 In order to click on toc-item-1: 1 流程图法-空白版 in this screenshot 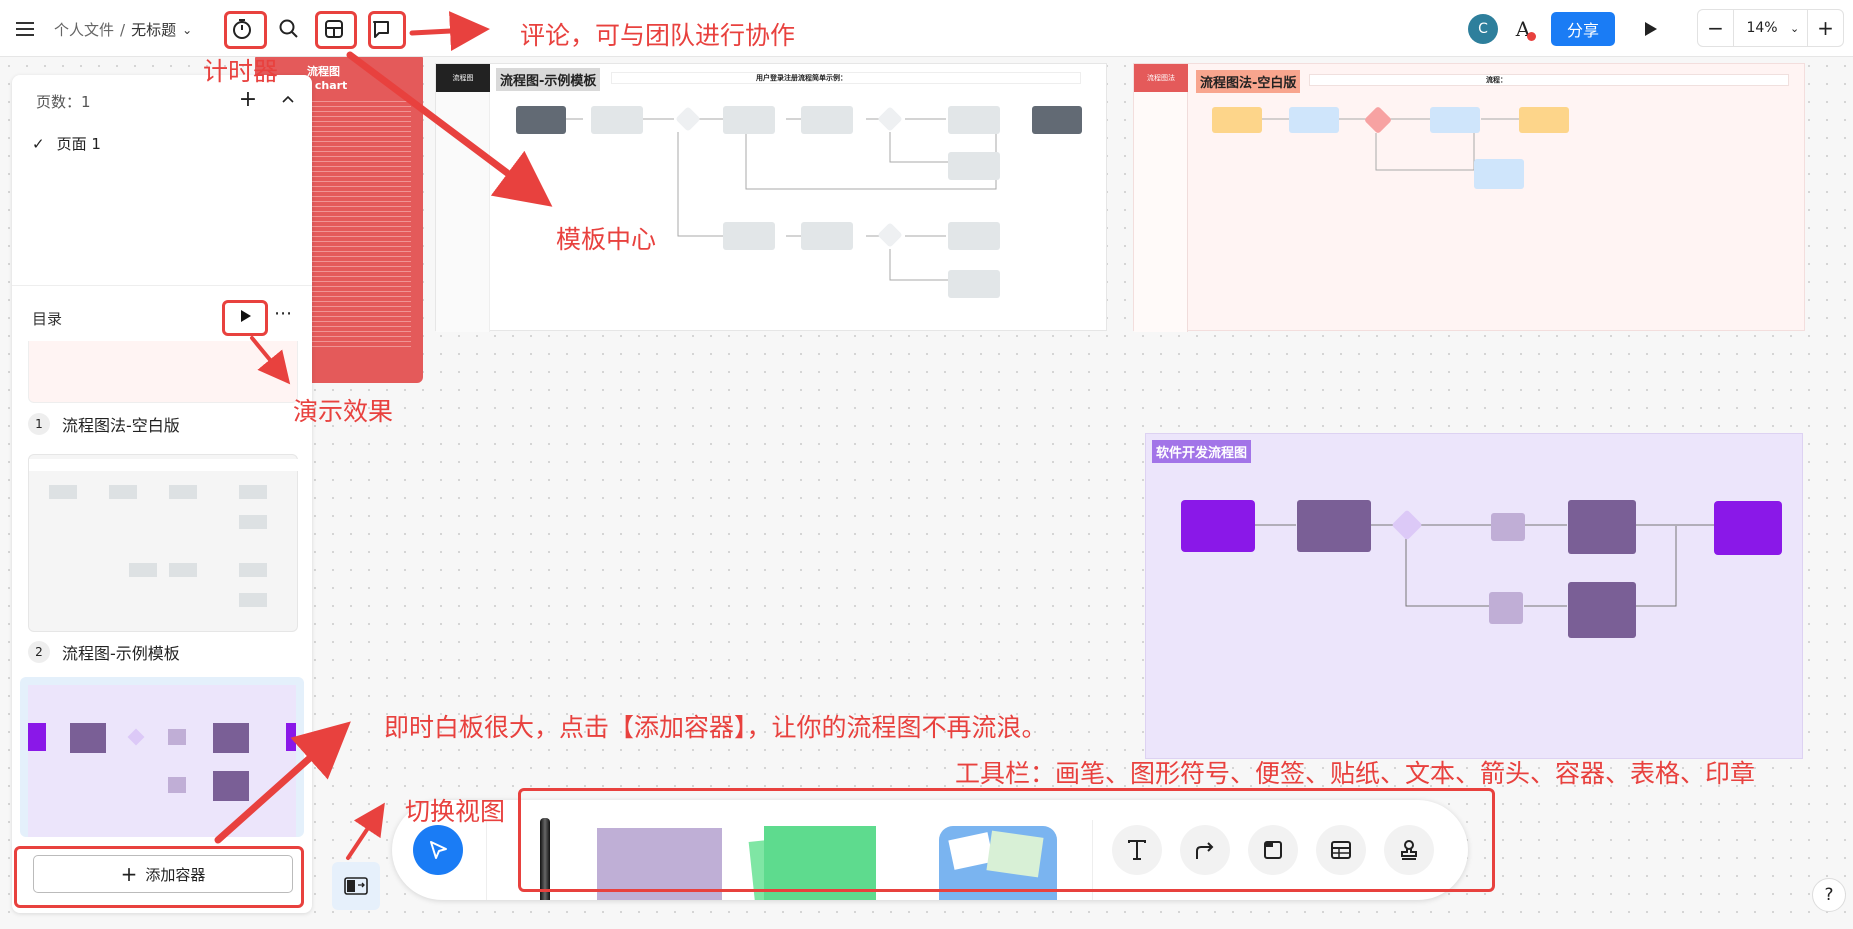, I will do `click(104, 424)`.